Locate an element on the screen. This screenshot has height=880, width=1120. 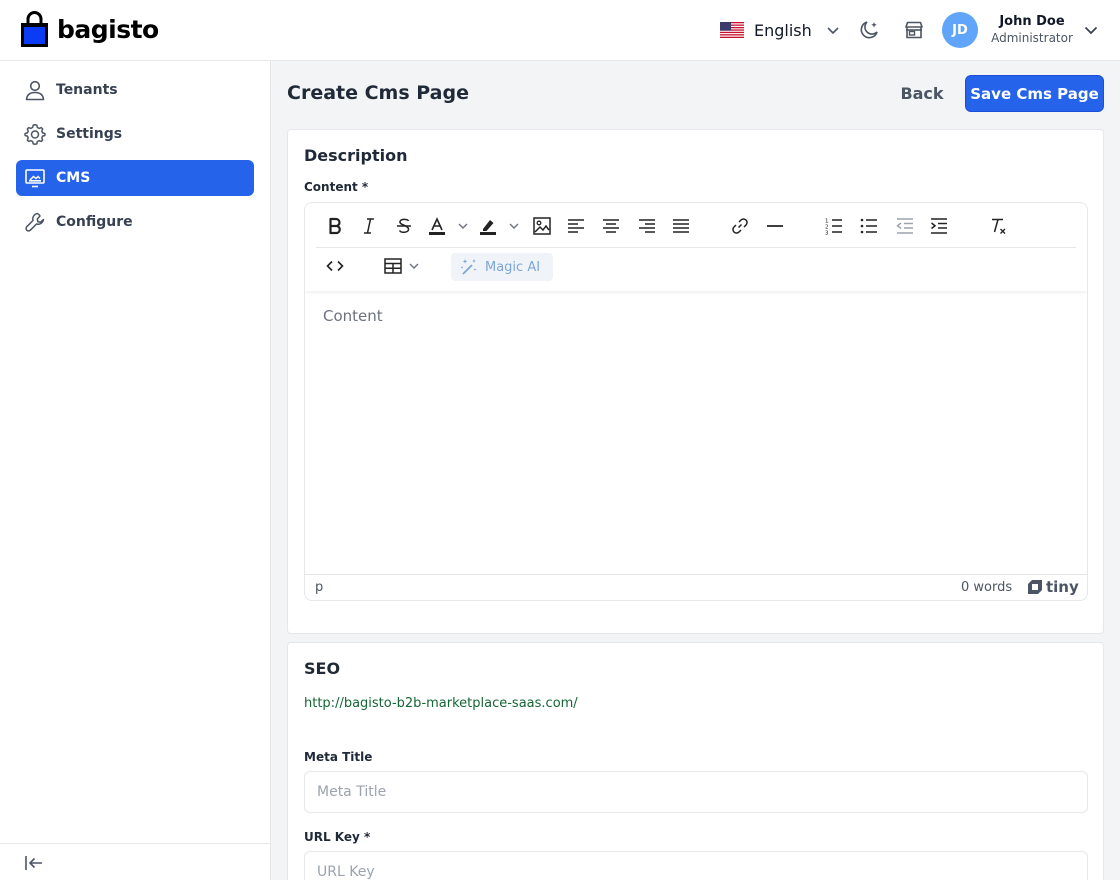
collapse-left-icon is located at coordinates (33, 863).